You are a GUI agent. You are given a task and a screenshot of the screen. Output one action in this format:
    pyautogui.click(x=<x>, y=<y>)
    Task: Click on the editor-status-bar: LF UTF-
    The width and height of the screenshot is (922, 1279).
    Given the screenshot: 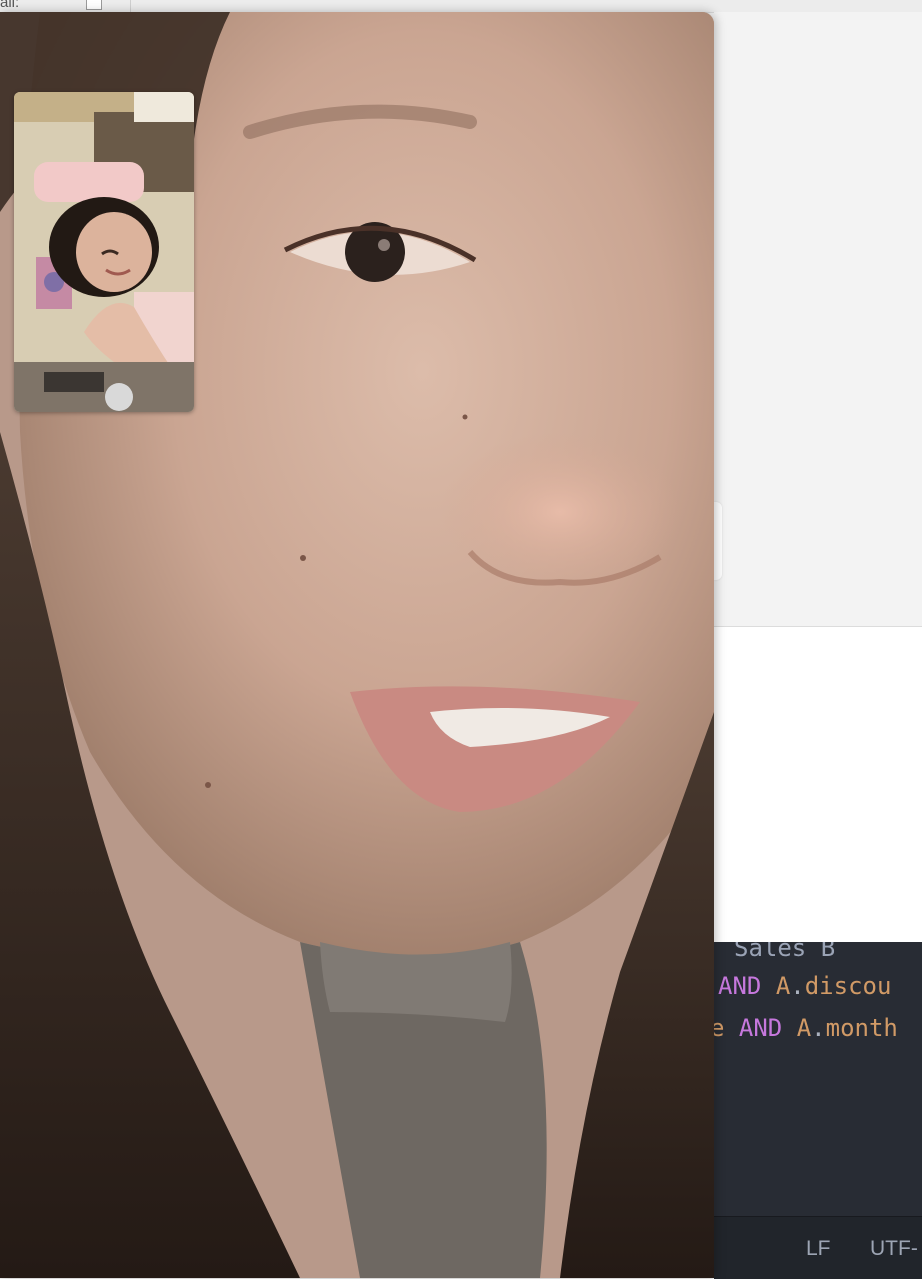 What is the action you would take?
    pyautogui.click(x=818, y=1247)
    